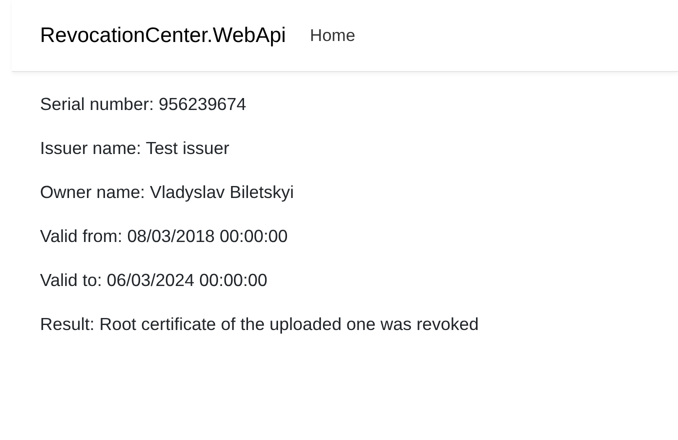 This screenshot has width=678, height=440. I want to click on field-text: Owner name: Vladyslav Biletskyi, so click(167, 192).